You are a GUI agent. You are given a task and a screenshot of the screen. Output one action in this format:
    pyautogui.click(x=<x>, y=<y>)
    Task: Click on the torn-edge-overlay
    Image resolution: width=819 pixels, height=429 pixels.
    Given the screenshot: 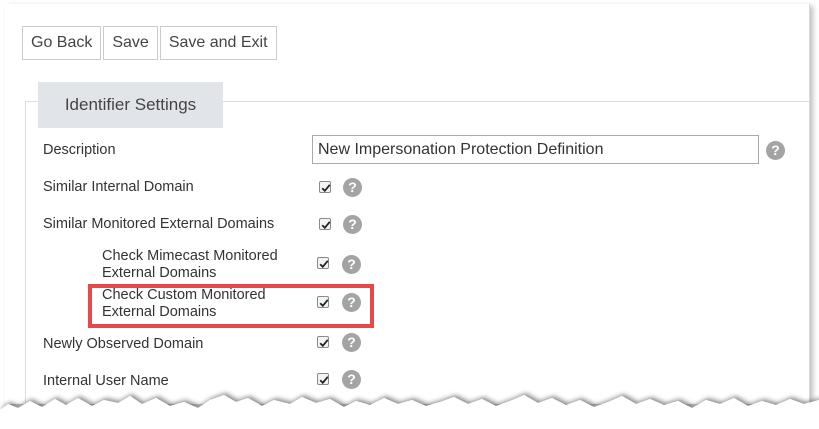 What is the action you would take?
    pyautogui.click(x=409, y=412)
    